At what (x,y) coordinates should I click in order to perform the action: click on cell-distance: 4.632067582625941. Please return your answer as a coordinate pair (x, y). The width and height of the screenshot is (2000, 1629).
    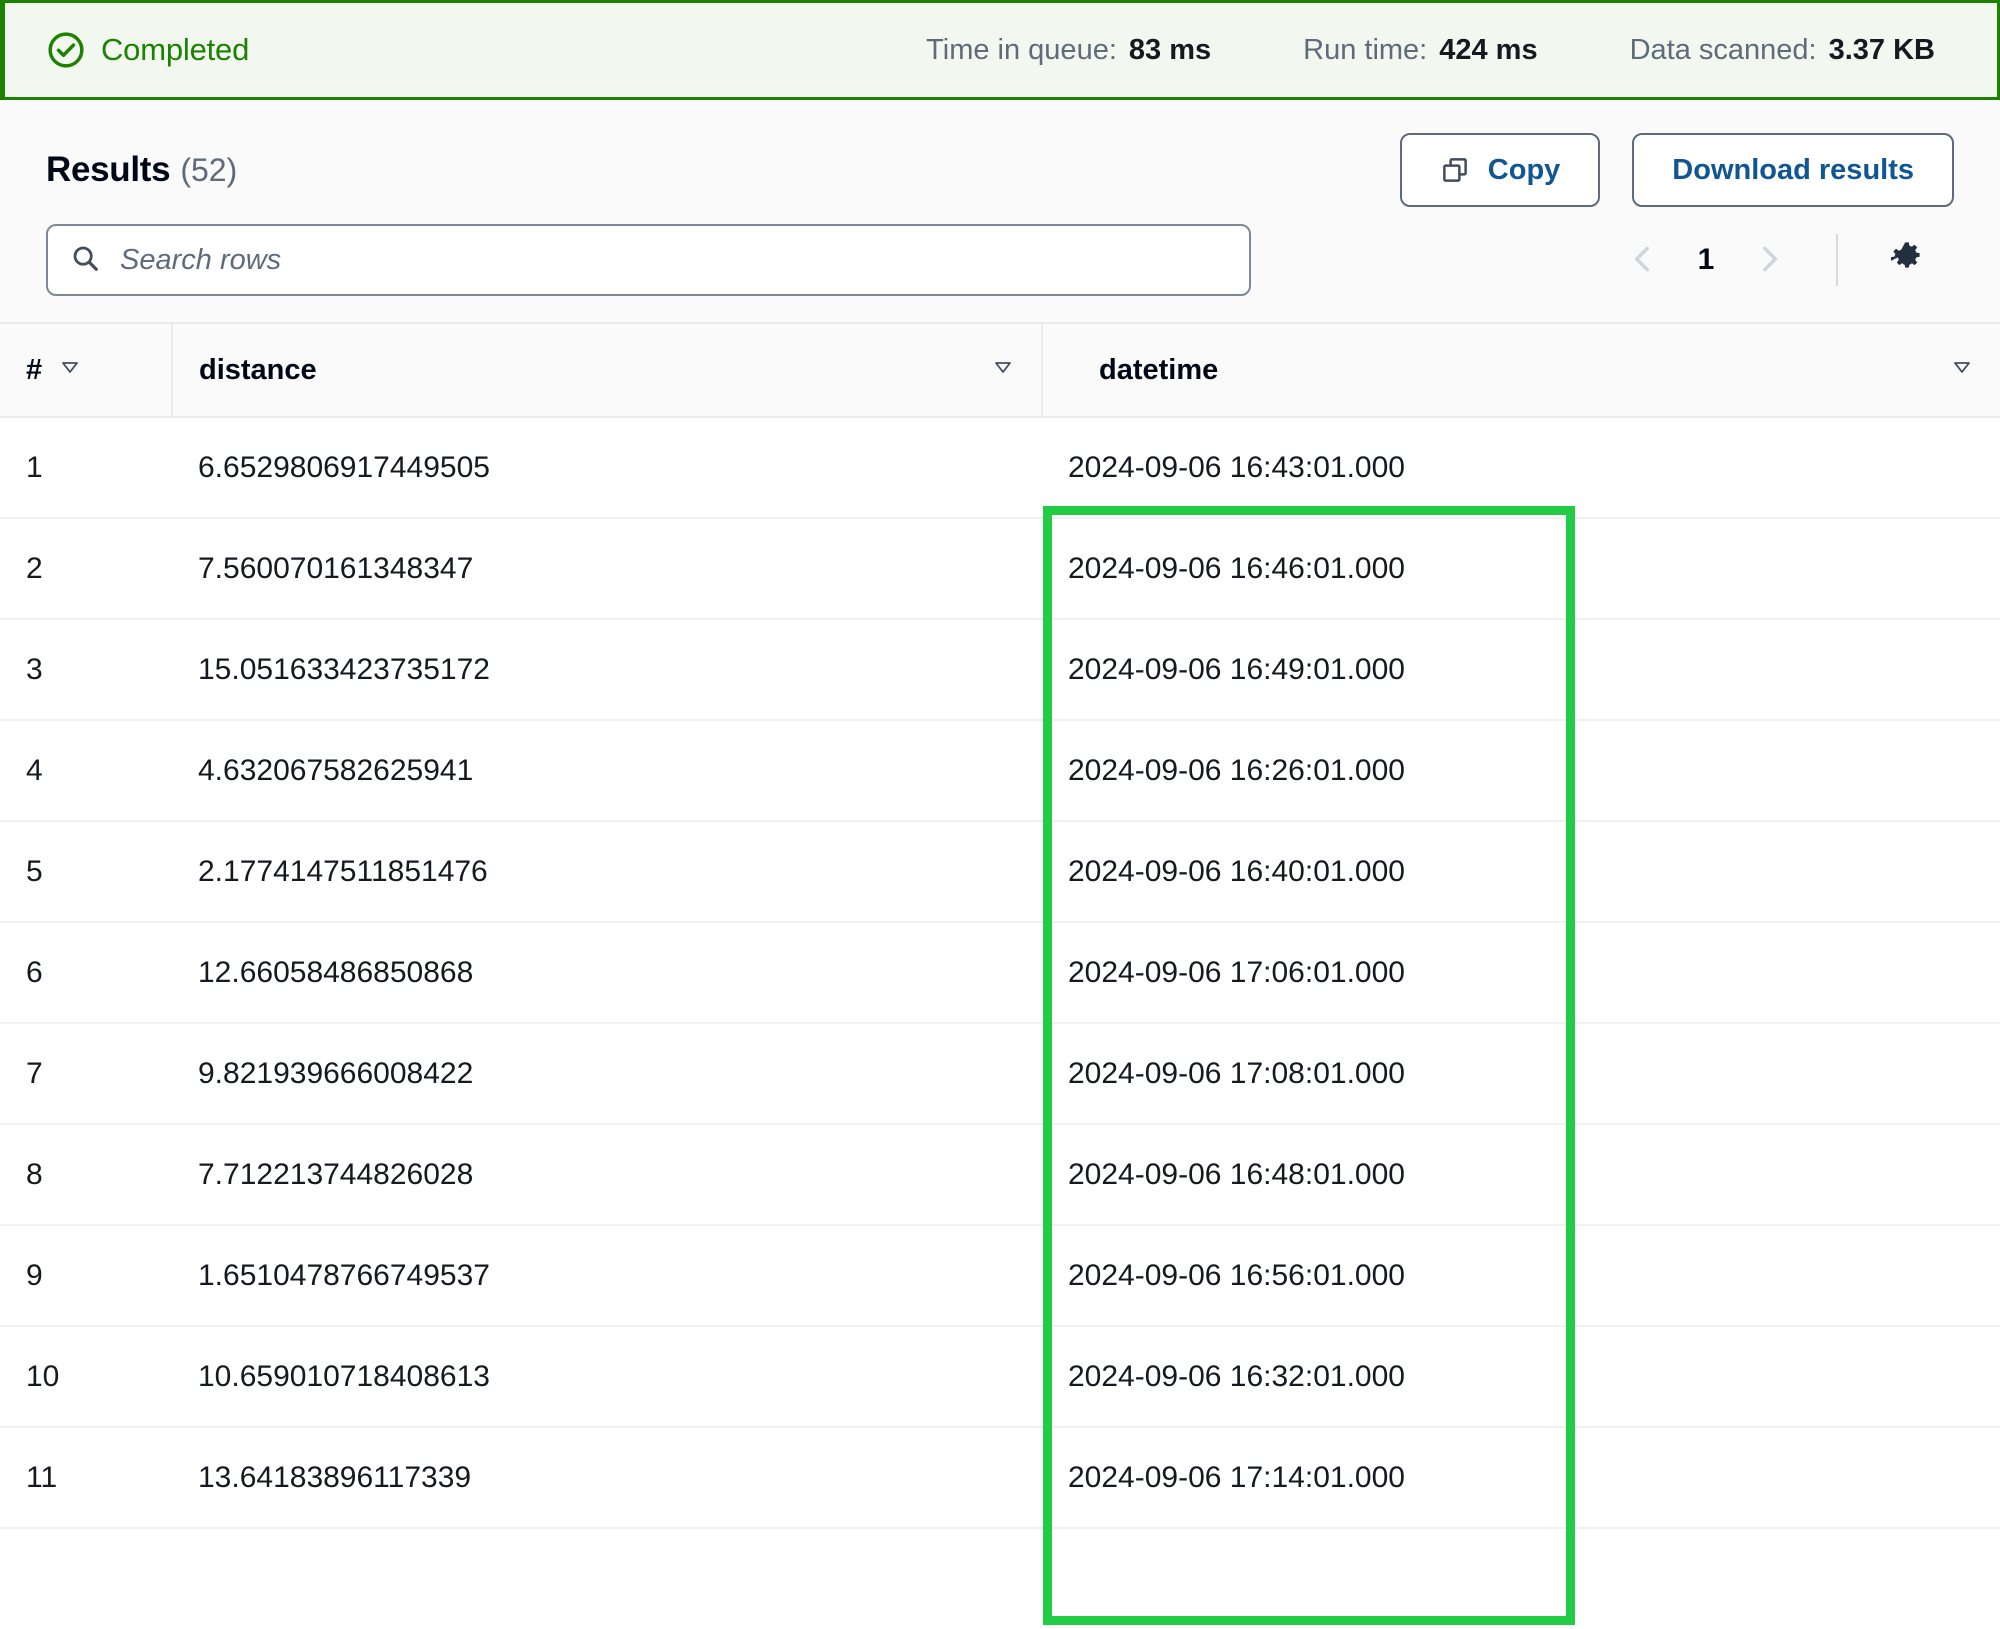
    Looking at the image, I should click on (607, 771).